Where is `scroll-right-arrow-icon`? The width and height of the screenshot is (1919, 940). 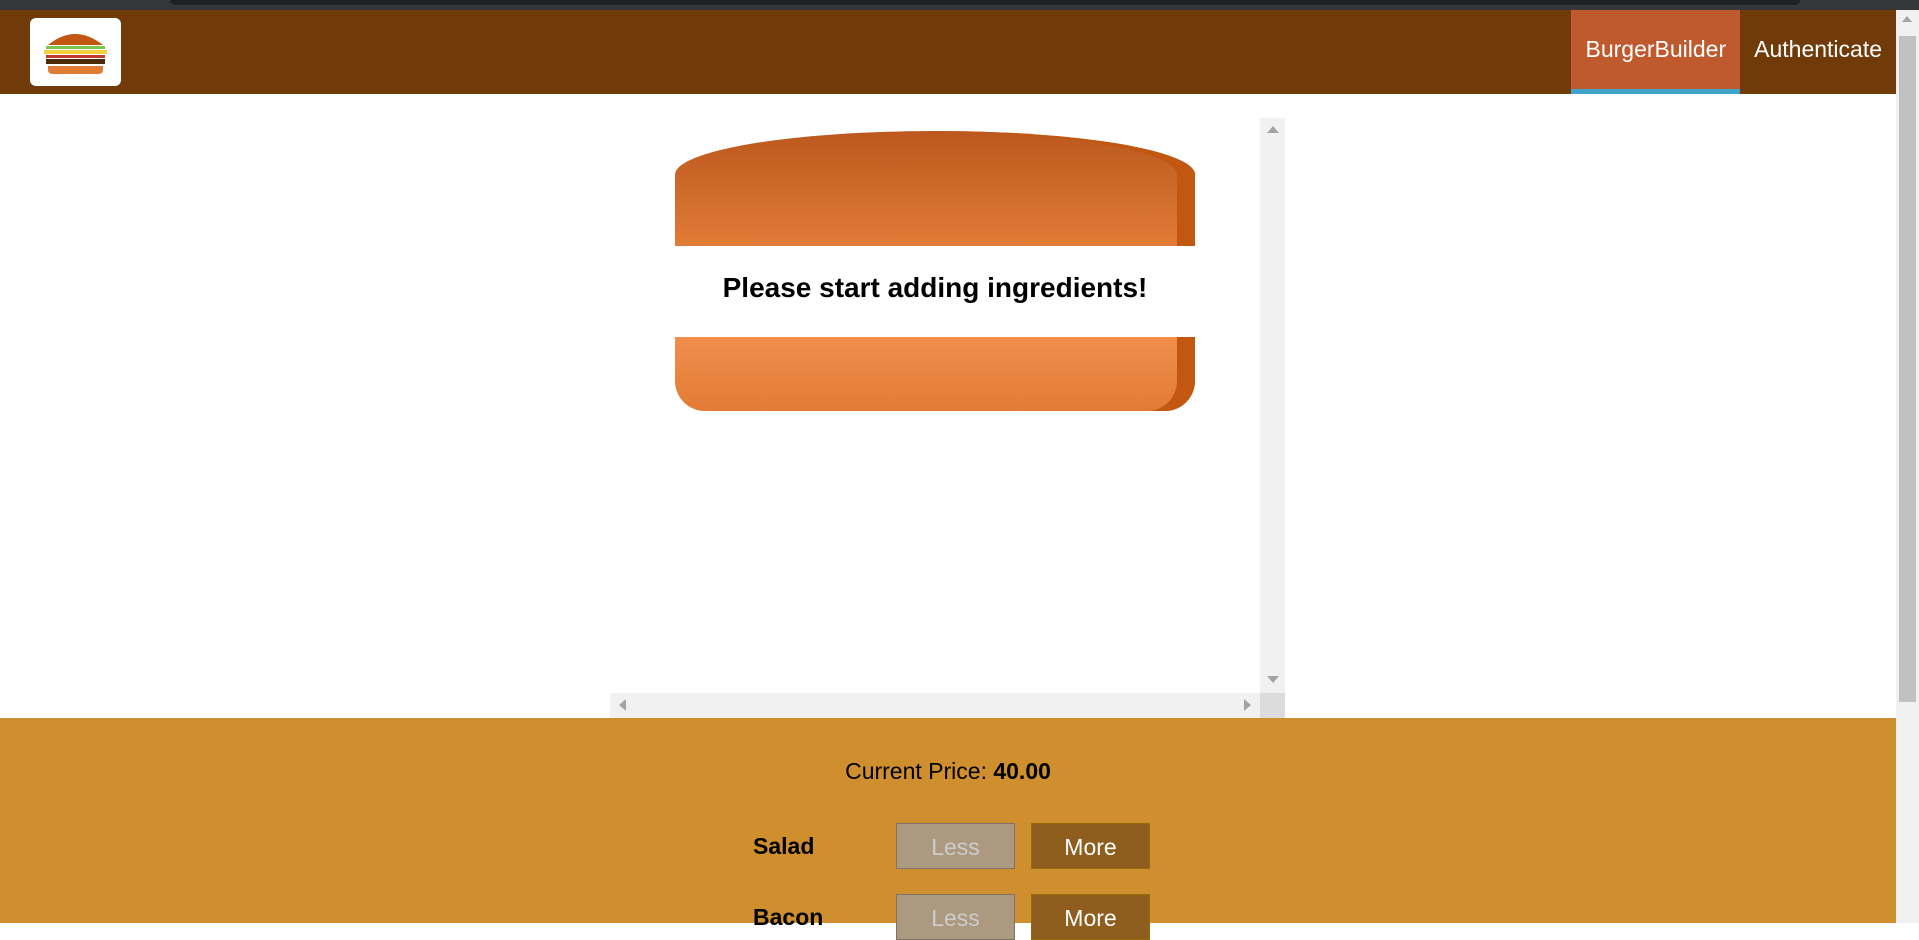 scroll-right-arrow-icon is located at coordinates (1247, 705).